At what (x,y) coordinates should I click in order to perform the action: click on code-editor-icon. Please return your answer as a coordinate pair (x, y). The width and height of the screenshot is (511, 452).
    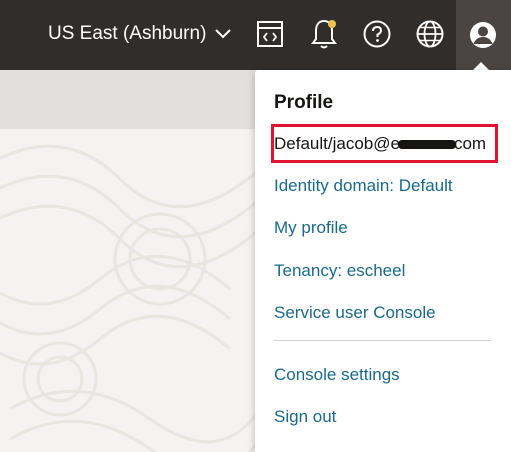
    Looking at the image, I should click on (270, 34).